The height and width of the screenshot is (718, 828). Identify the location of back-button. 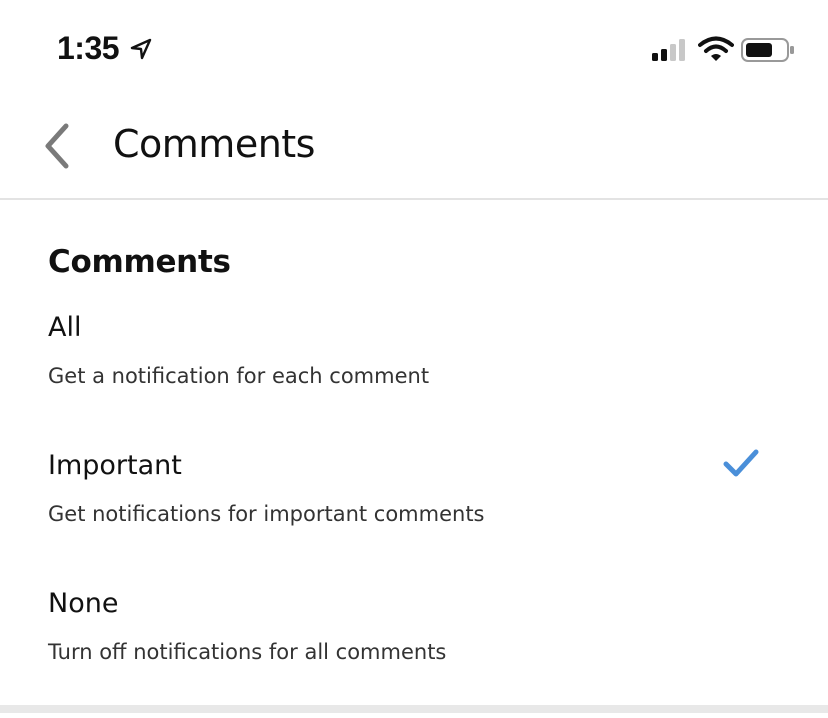
(58, 146).